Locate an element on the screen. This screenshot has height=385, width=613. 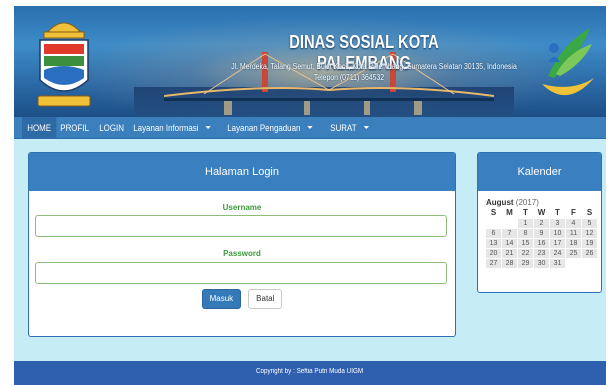
username-input is located at coordinates (241, 226).